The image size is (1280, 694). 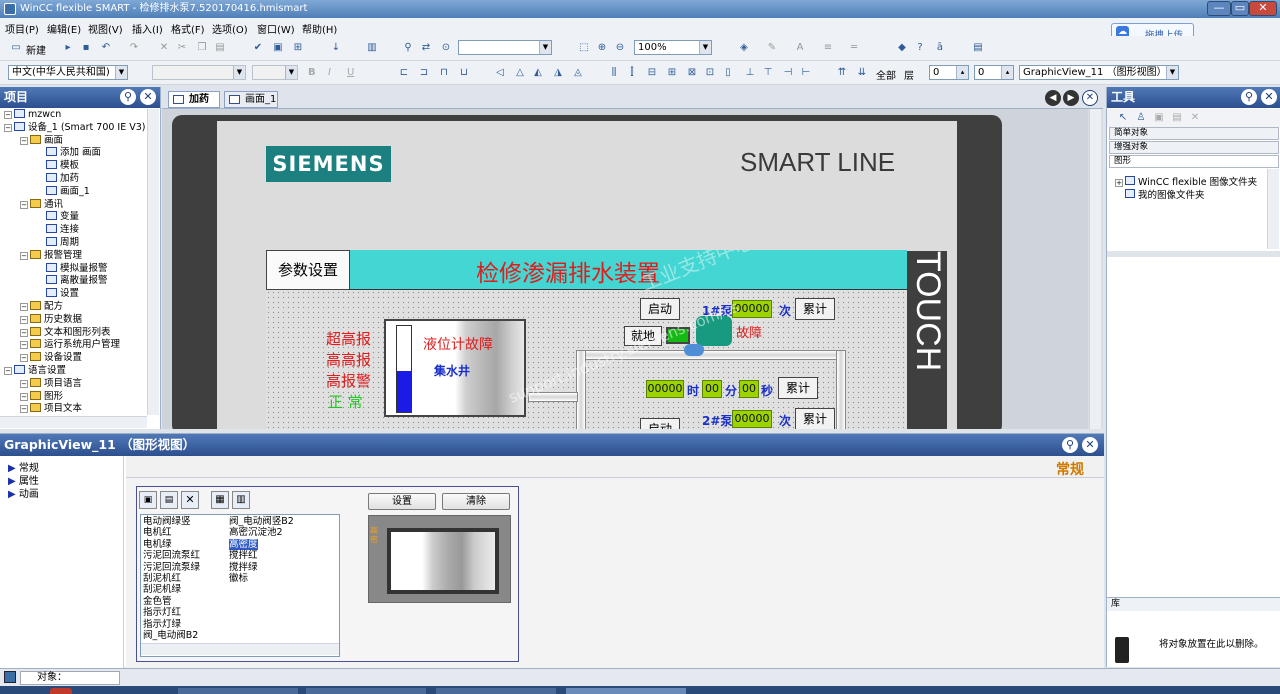 I want to click on layer-icon: ◆, so click(x=902, y=48).